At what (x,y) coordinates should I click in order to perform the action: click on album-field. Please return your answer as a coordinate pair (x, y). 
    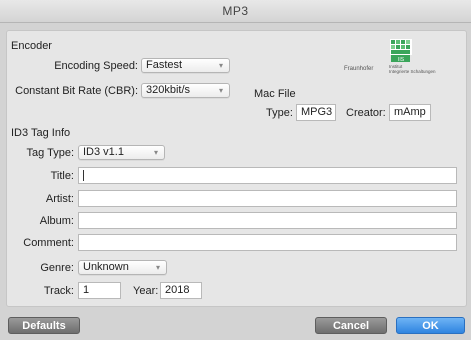
    Looking at the image, I should click on (267, 220).